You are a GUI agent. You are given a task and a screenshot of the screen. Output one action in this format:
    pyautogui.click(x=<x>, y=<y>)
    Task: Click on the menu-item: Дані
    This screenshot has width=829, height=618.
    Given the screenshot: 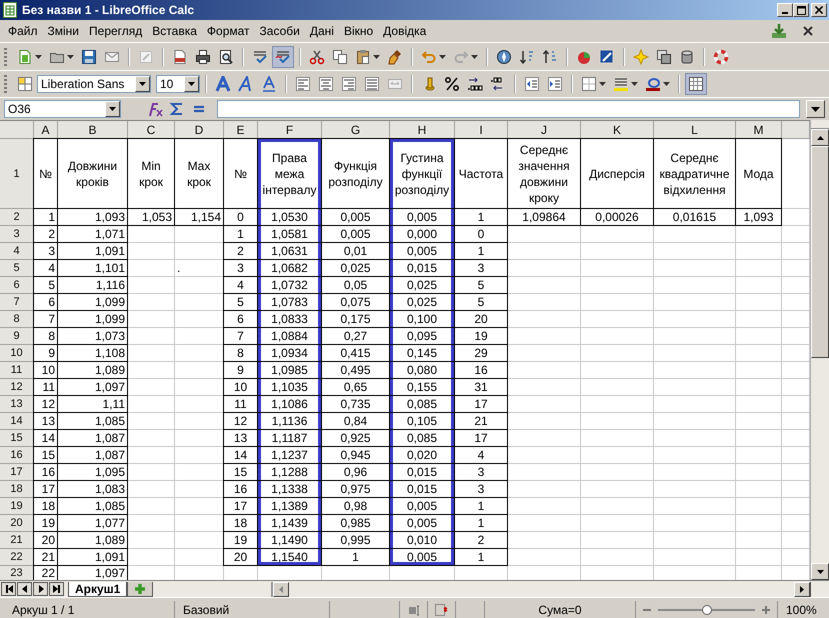 What is the action you would take?
    pyautogui.click(x=321, y=31)
    